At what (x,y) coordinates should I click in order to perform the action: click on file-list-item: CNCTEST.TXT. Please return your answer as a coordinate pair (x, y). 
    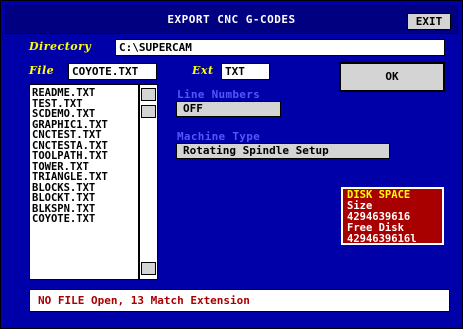
    Looking at the image, I should click on (84, 135).